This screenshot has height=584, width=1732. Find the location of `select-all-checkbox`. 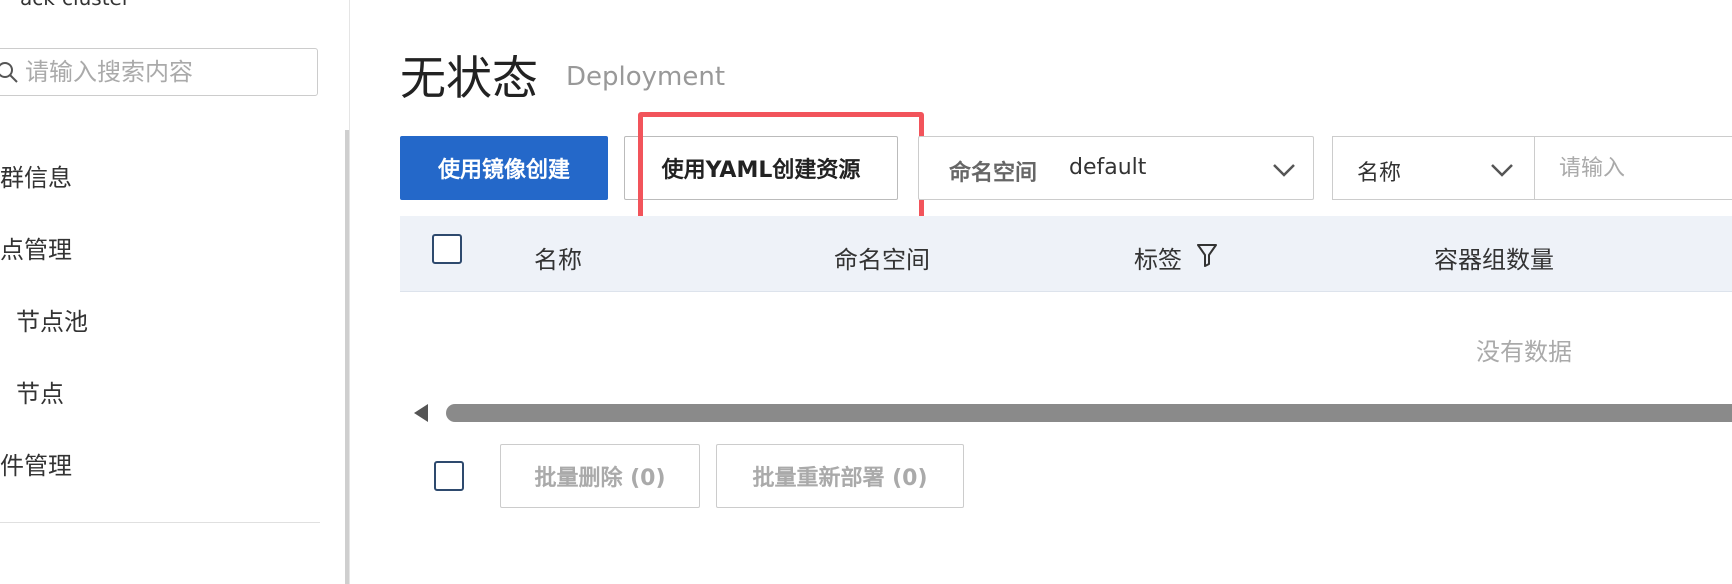

select-all-checkbox is located at coordinates (447, 249).